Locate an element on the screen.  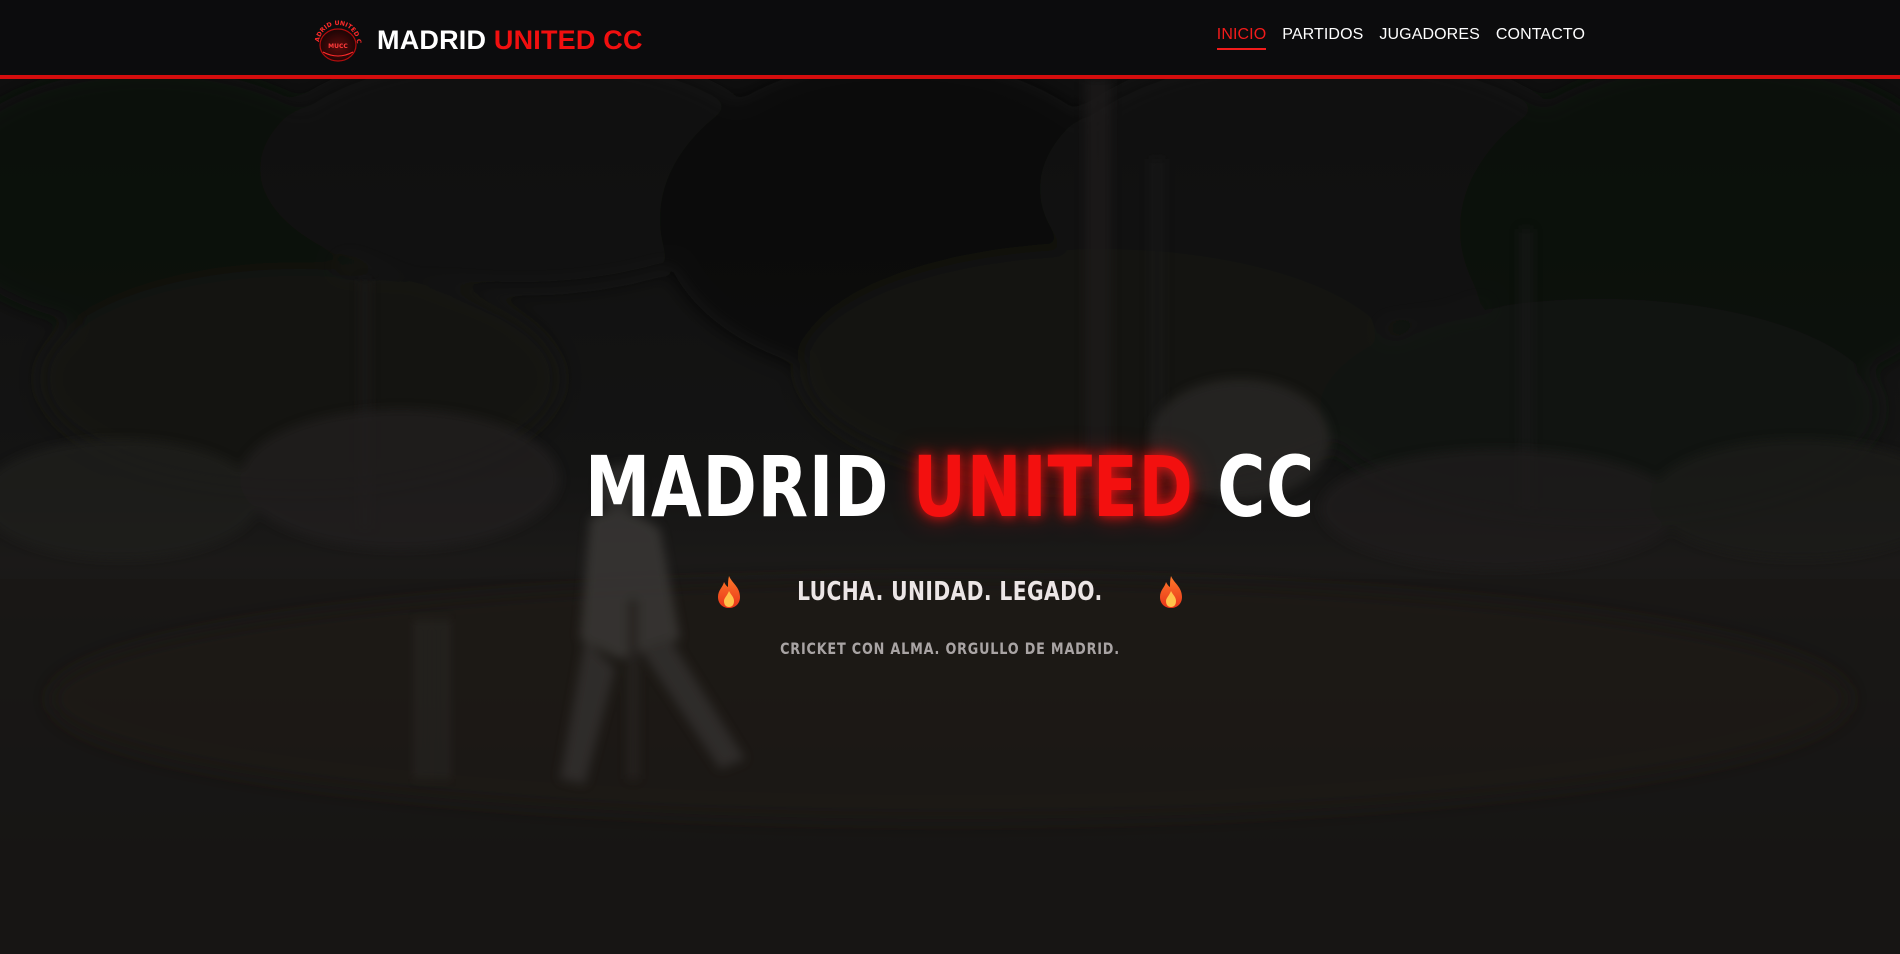
brand-name-united-cc: UNITED CC is located at coordinates (568, 39).